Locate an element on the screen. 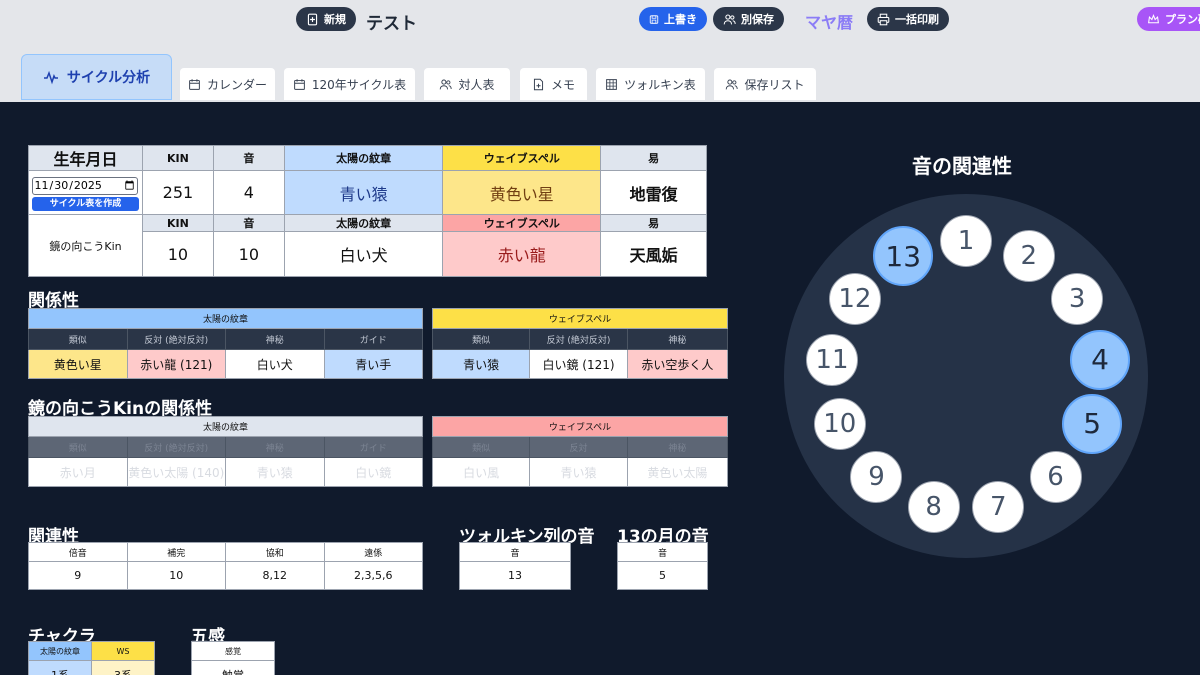  mirror-tone-value: 10 is located at coordinates (248, 254).